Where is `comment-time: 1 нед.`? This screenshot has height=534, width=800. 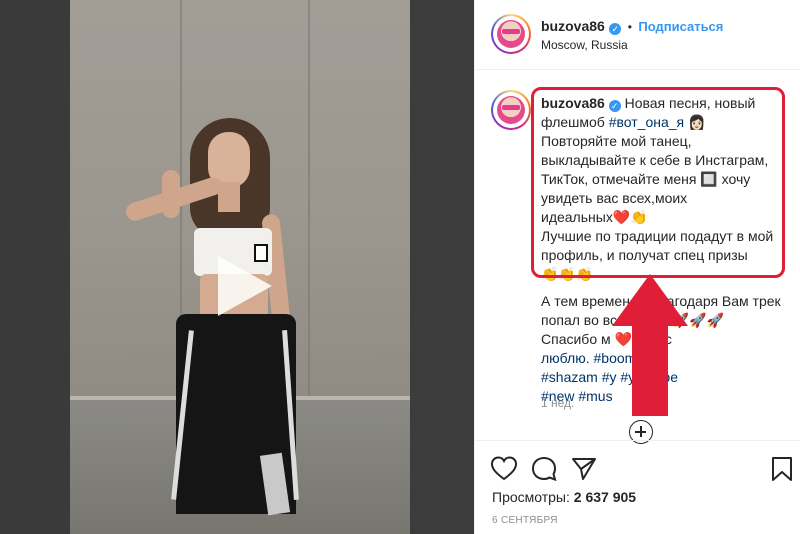 comment-time: 1 нед. is located at coordinates (557, 403).